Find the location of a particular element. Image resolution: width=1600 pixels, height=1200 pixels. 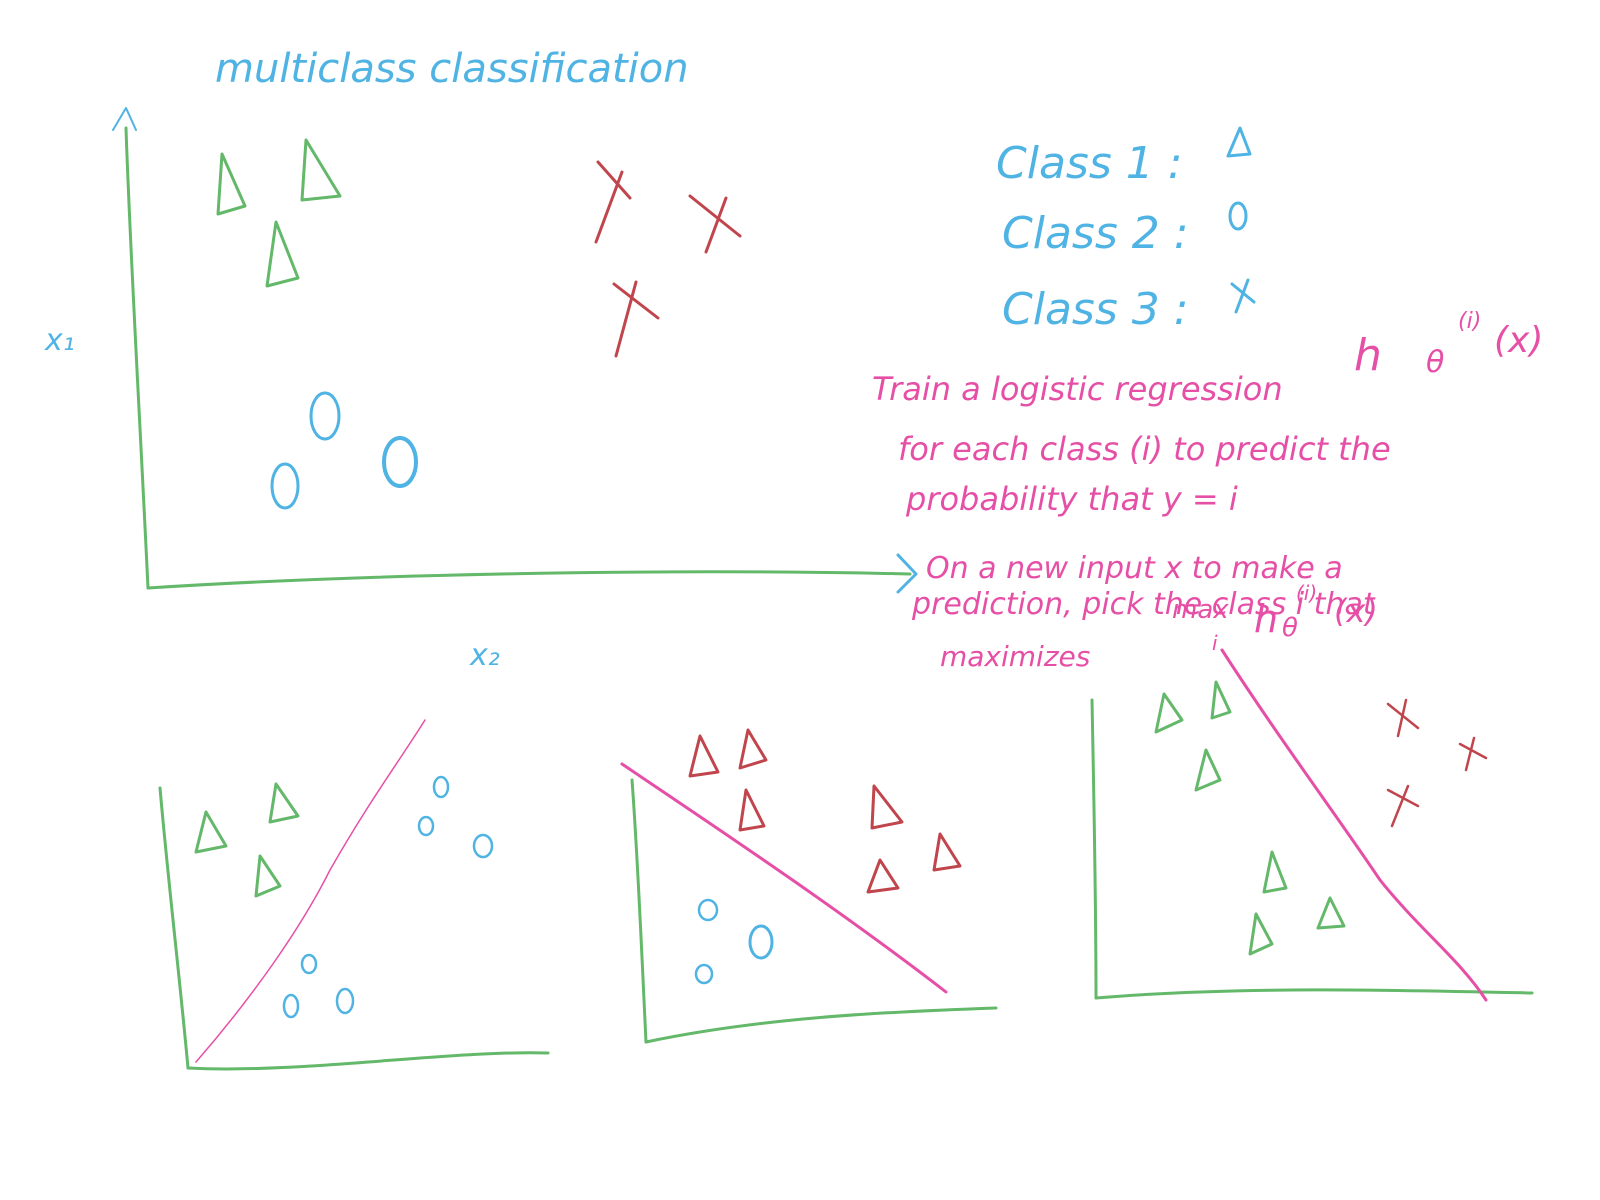

hypothesis-theta: θ is located at coordinates (1435, 362).